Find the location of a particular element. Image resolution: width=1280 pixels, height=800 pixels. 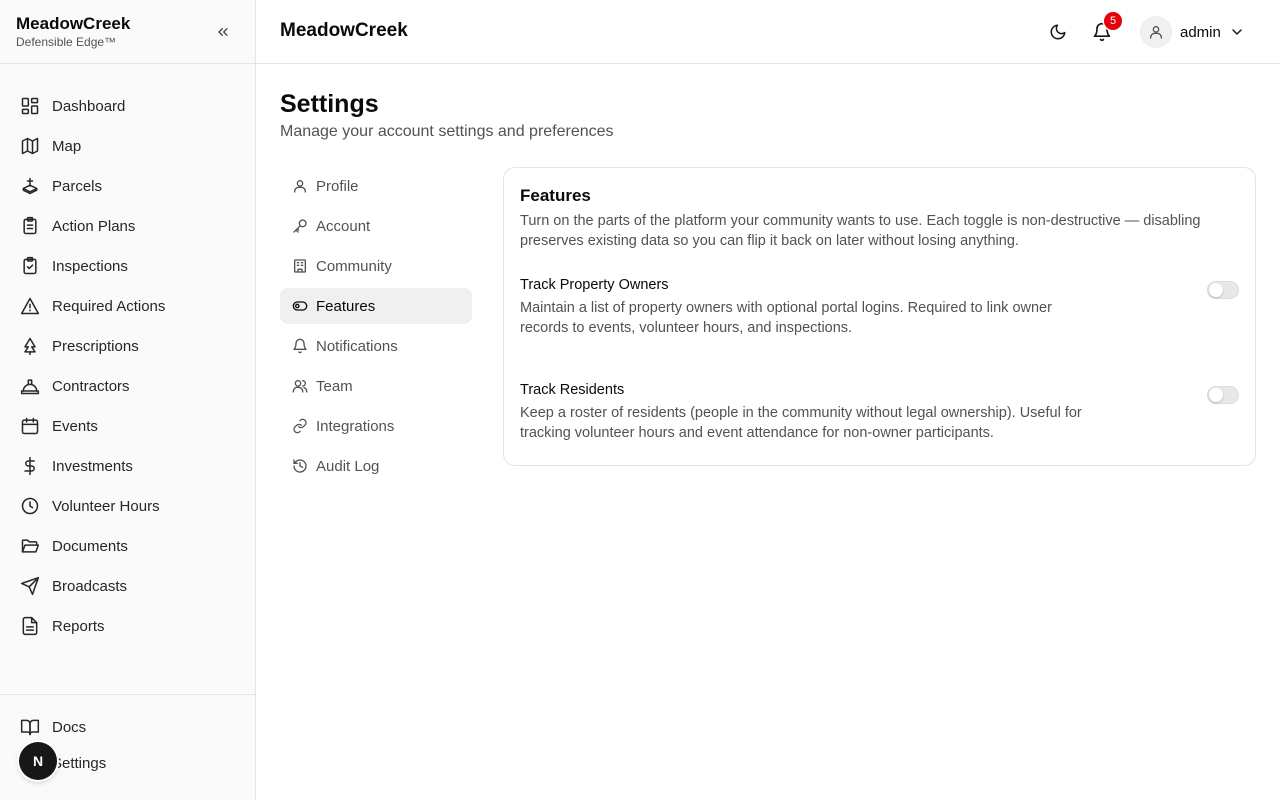

sidebar-item-required-actions: Required Actions is located at coordinates (127, 306).